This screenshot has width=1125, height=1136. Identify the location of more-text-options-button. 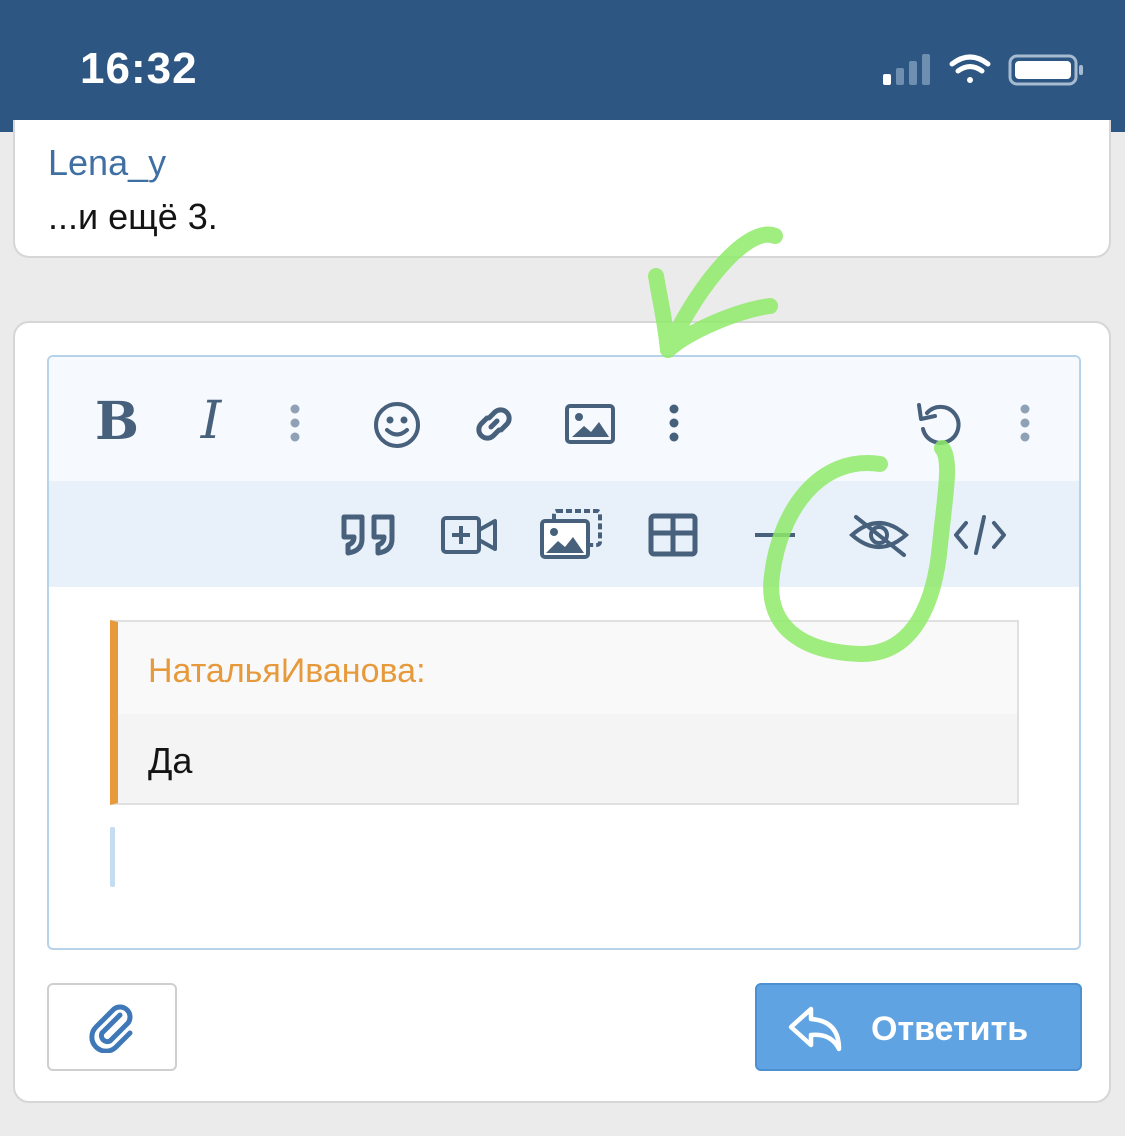
(295, 423).